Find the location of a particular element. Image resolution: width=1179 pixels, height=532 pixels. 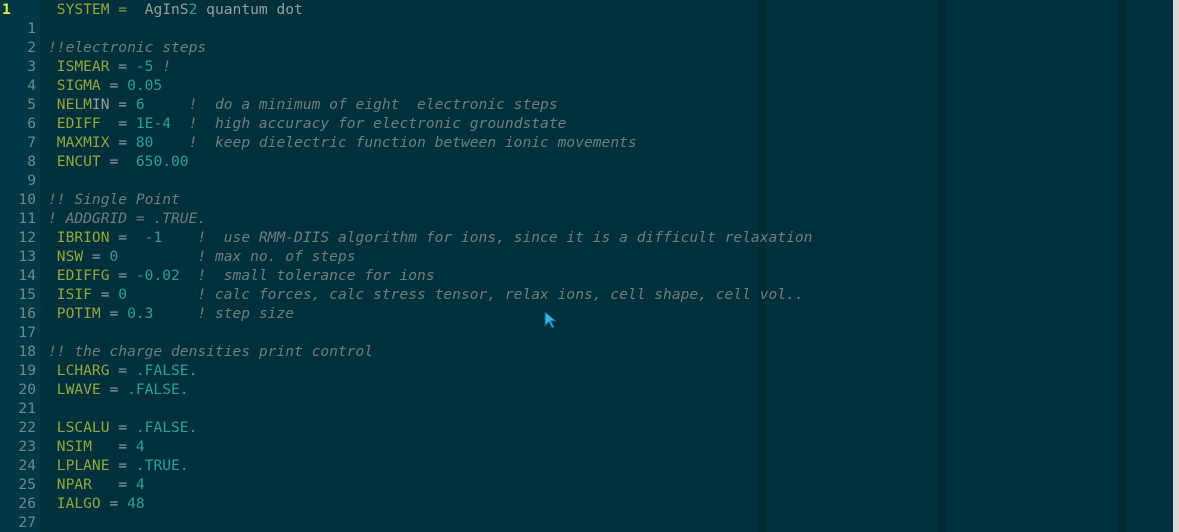

token-val: 0.3 is located at coordinates (140, 313).